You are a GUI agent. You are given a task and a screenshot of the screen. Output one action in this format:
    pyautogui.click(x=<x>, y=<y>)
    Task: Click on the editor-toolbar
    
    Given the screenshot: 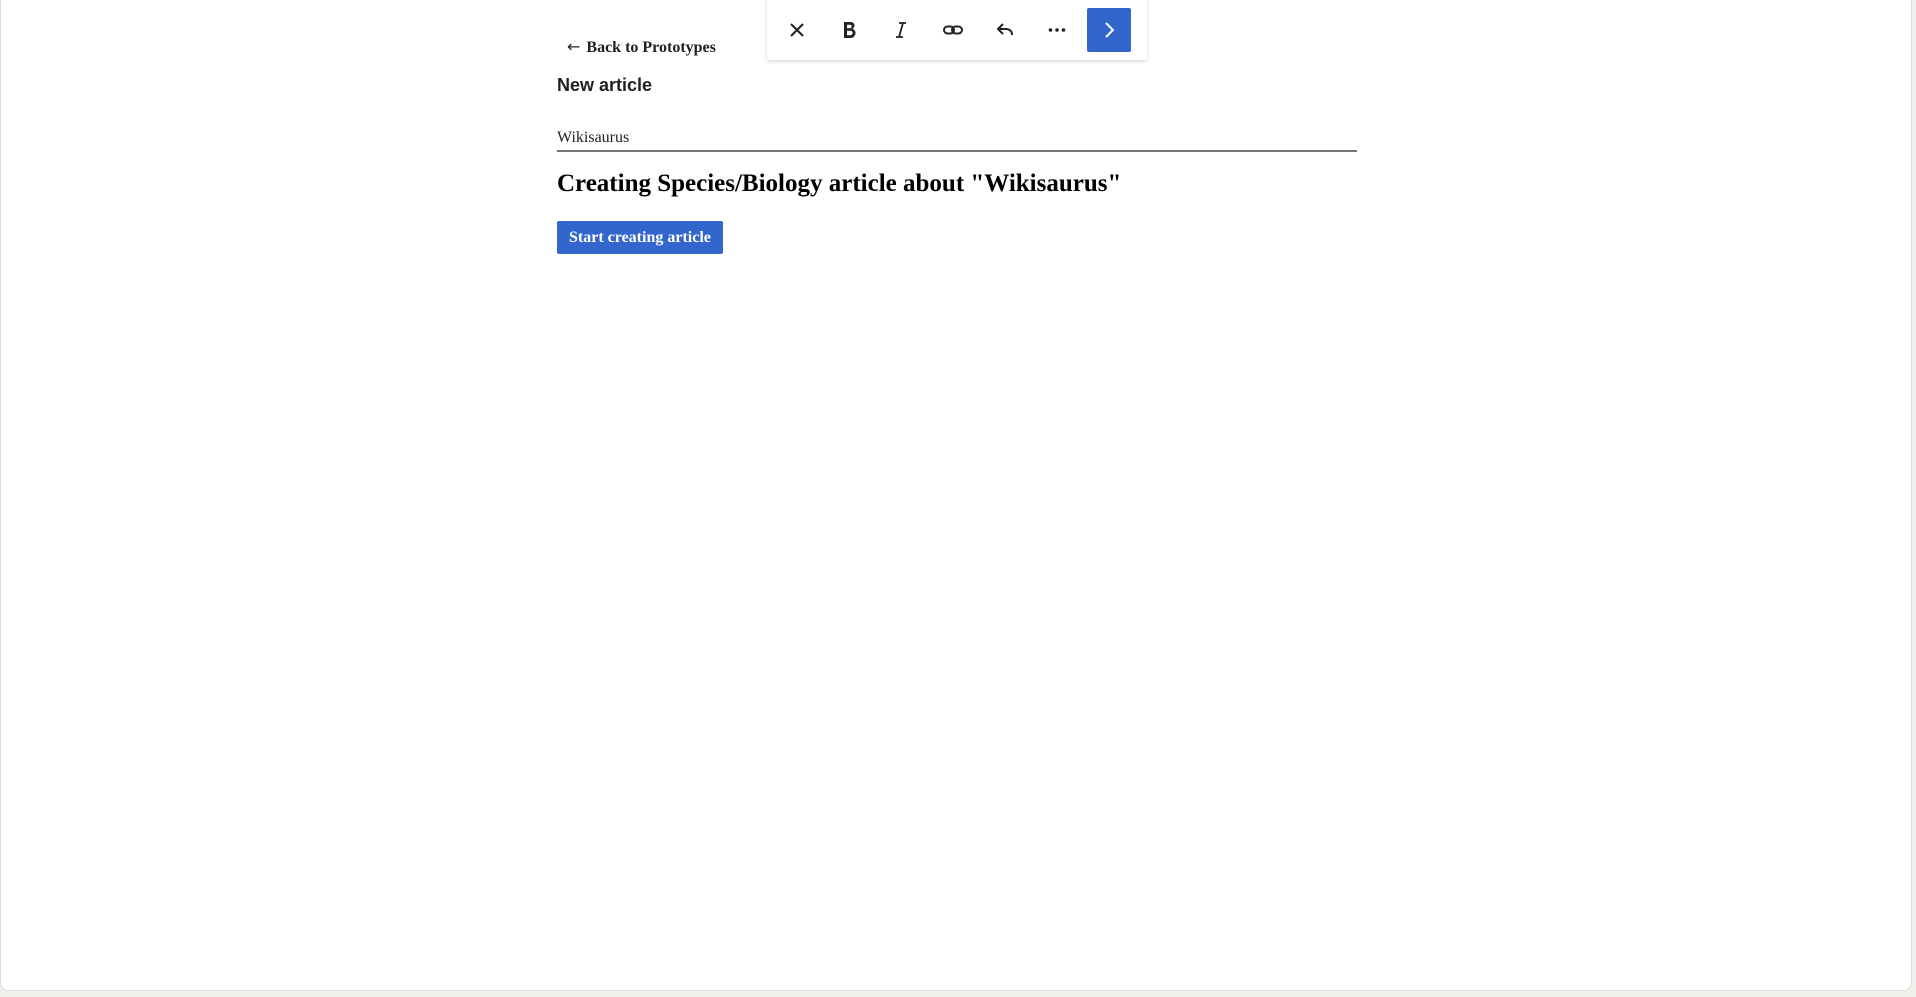 What is the action you would take?
    pyautogui.click(x=957, y=30)
    